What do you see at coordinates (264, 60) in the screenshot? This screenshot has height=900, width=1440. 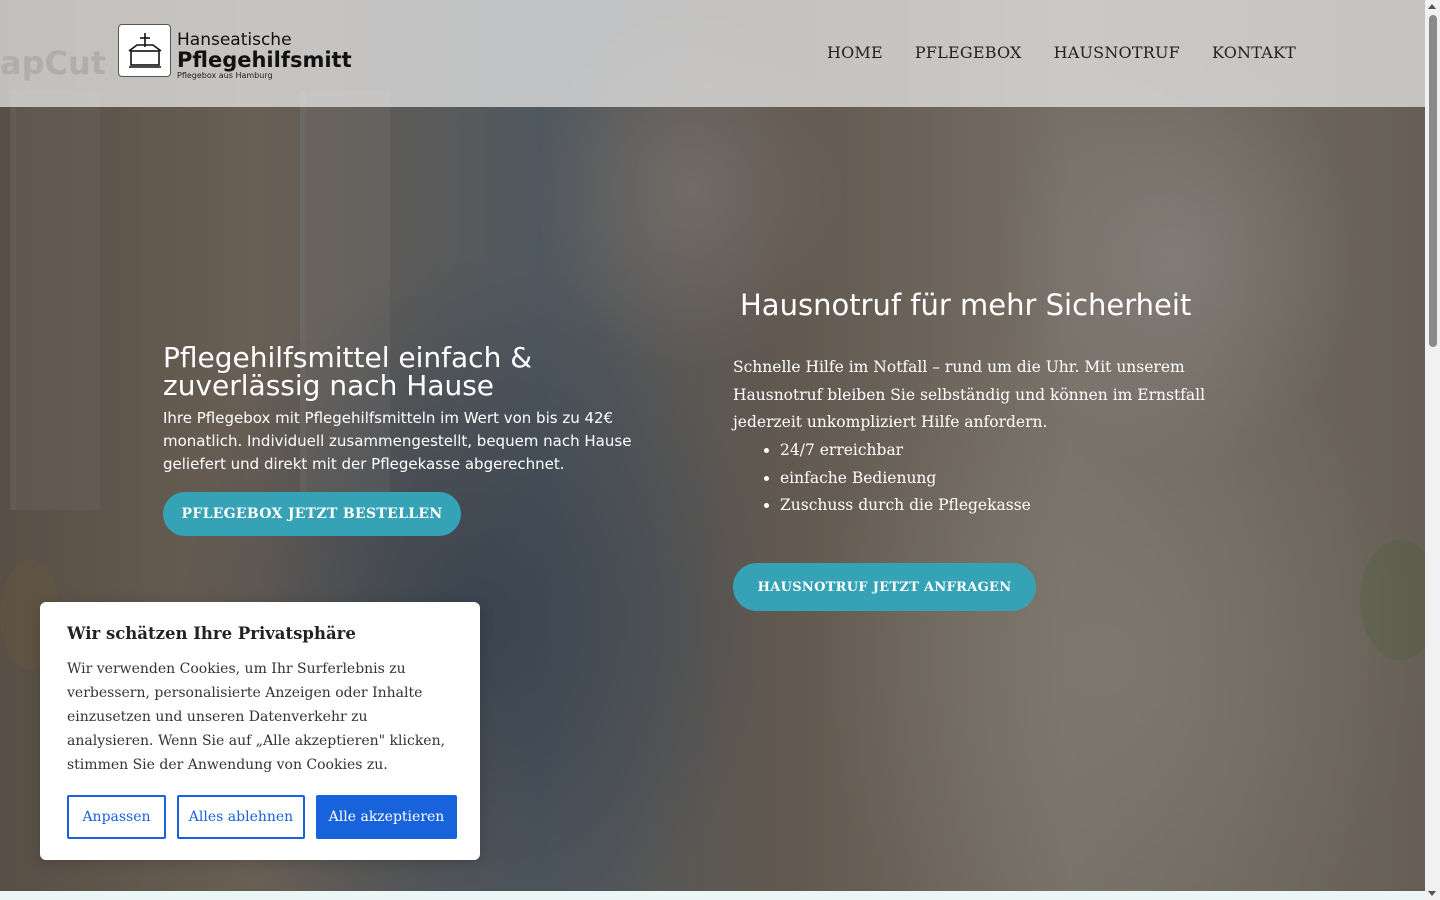 I see `logo-line-2: Pflegehilfsmitt` at bounding box center [264, 60].